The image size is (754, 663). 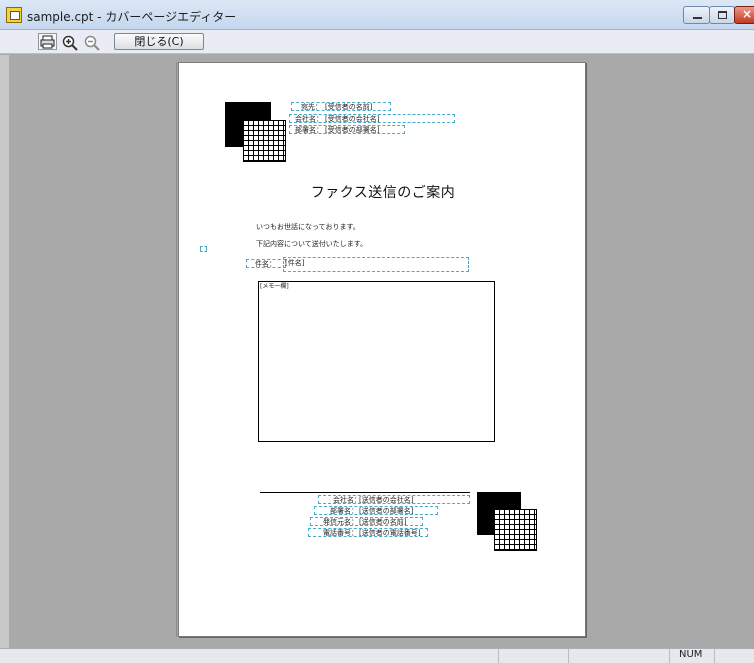 I want to click on zoom-out-button, so click(x=91, y=42).